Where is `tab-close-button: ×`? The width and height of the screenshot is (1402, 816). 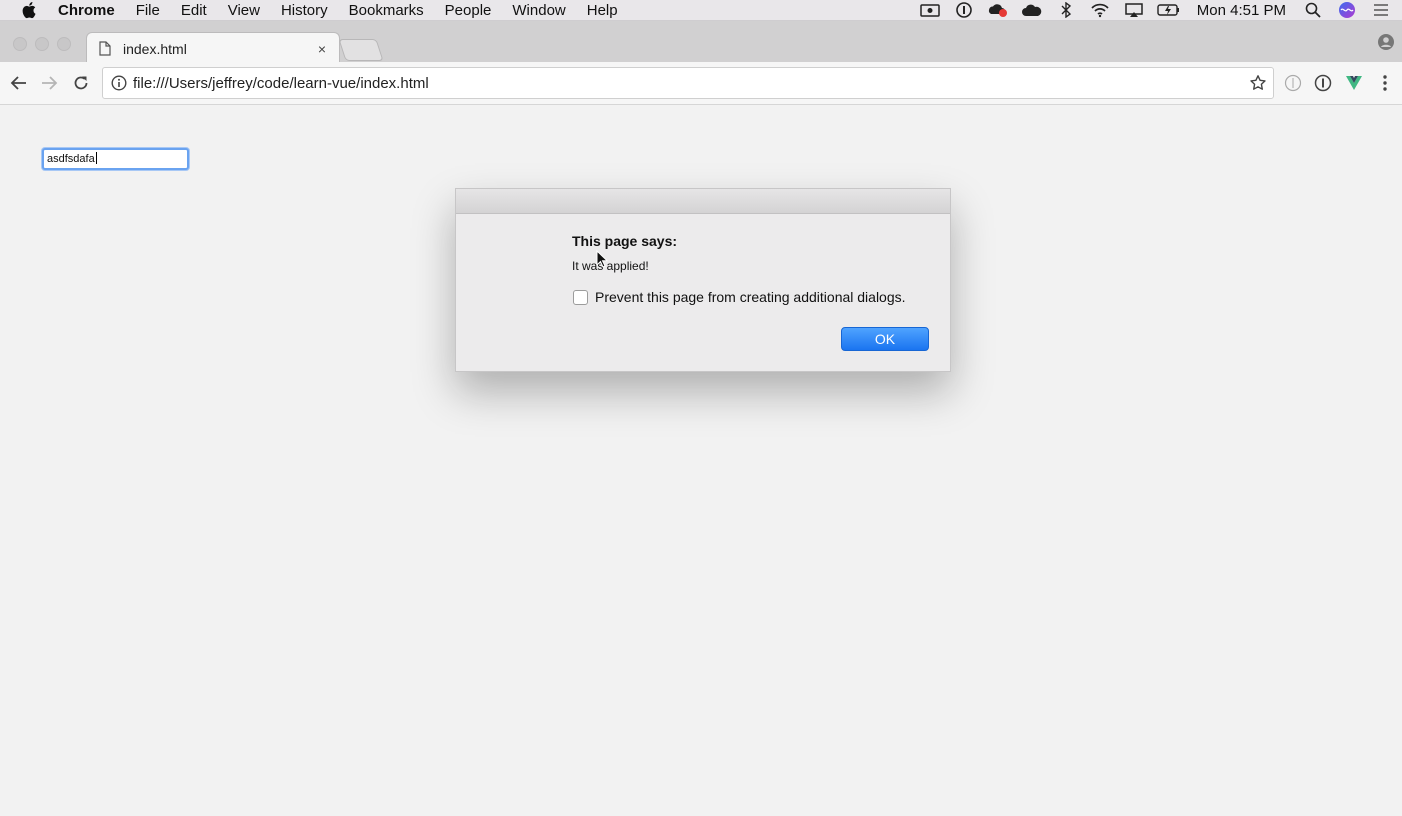
tab-close-button: × is located at coordinates (322, 49).